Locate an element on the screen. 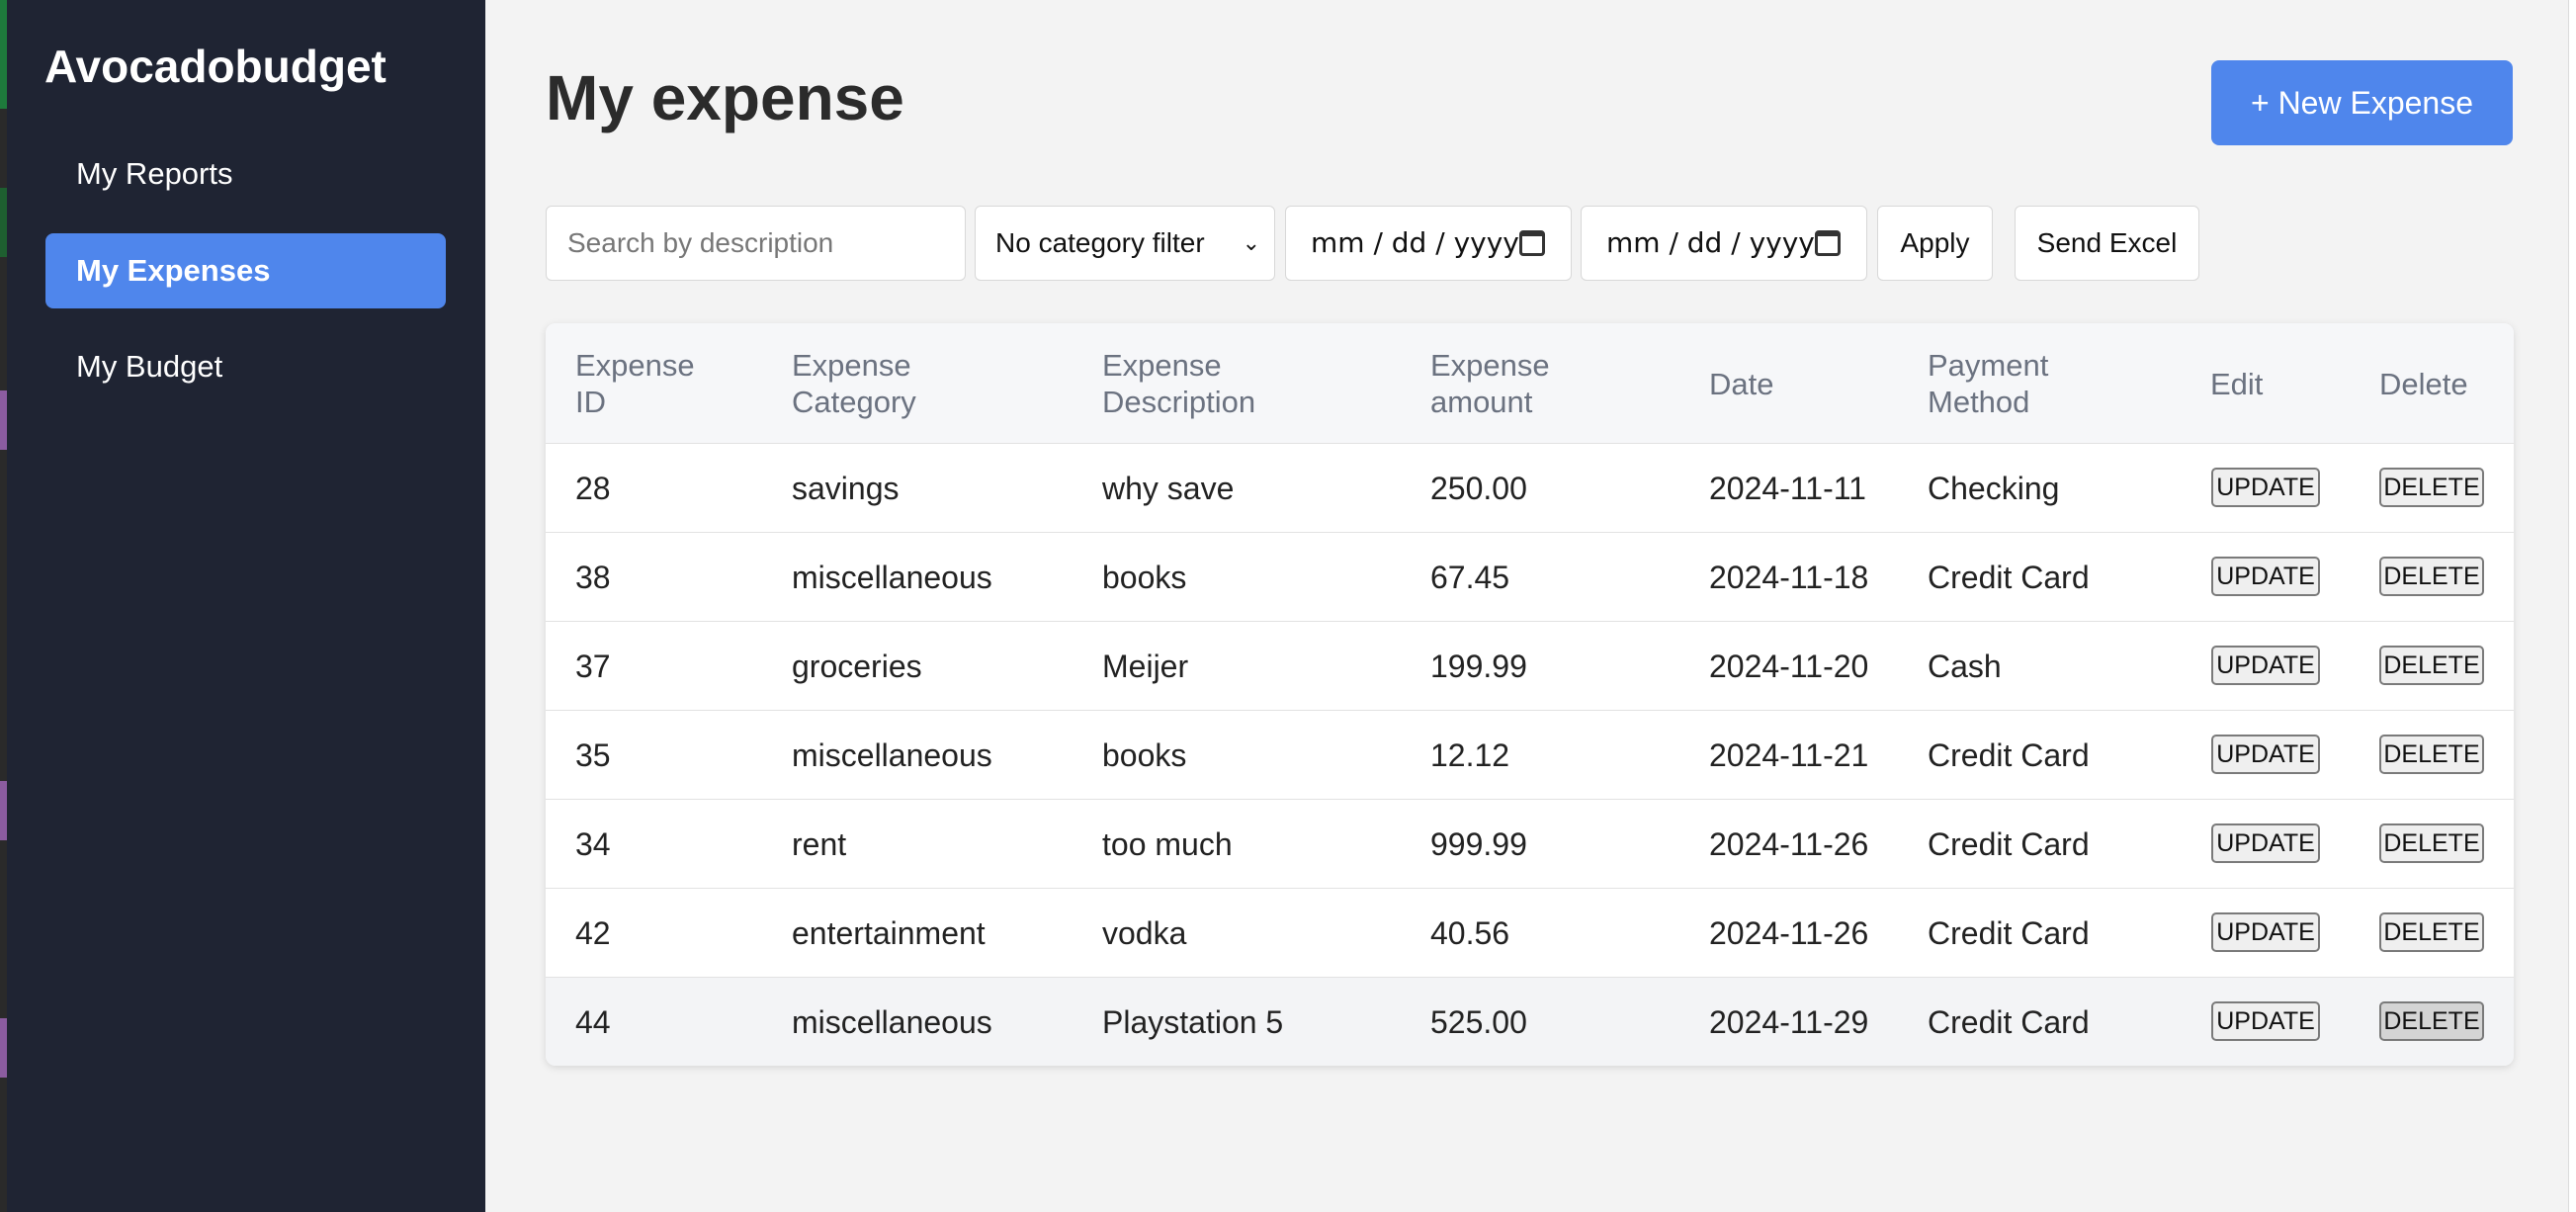 The width and height of the screenshot is (2576, 1212). sidebar-item-my-reports: My Reports is located at coordinates (245, 174).